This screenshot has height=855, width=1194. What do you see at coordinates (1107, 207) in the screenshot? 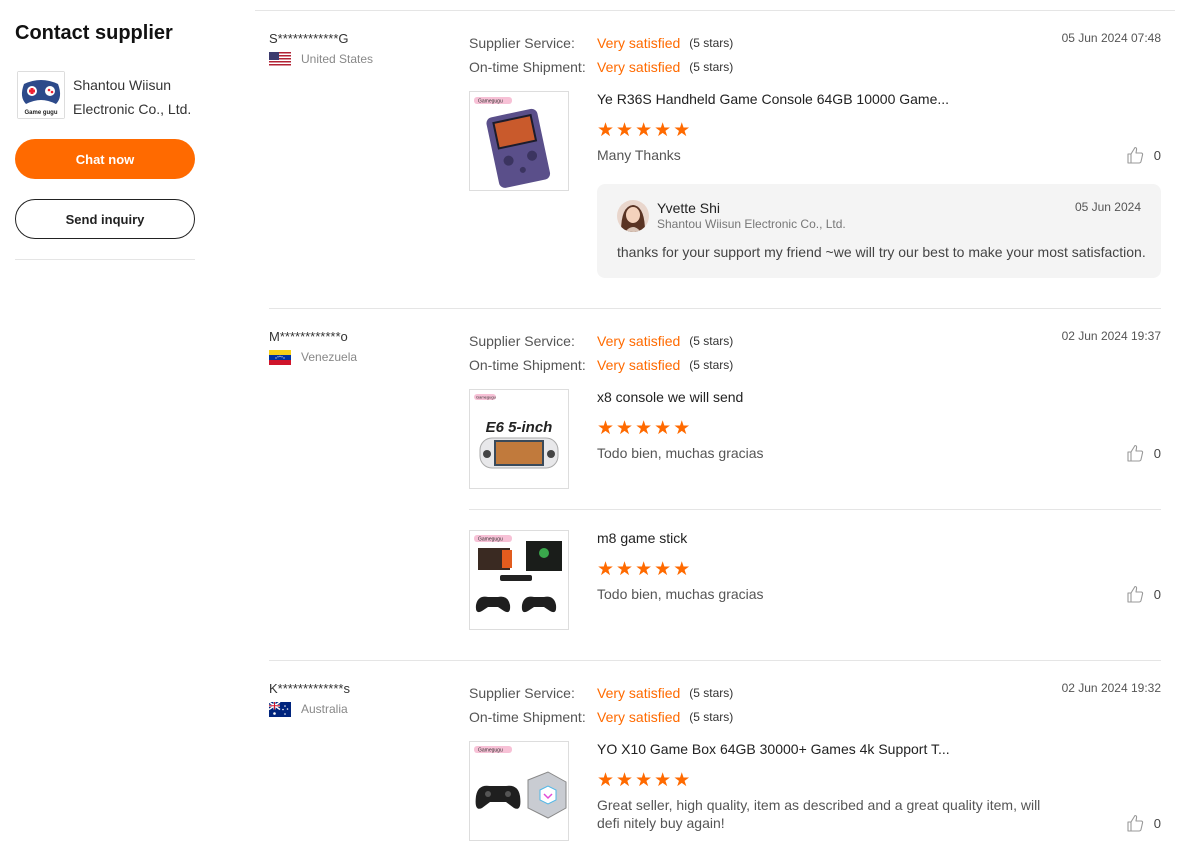
I see `reply-date: 05 Jun 2024` at bounding box center [1107, 207].